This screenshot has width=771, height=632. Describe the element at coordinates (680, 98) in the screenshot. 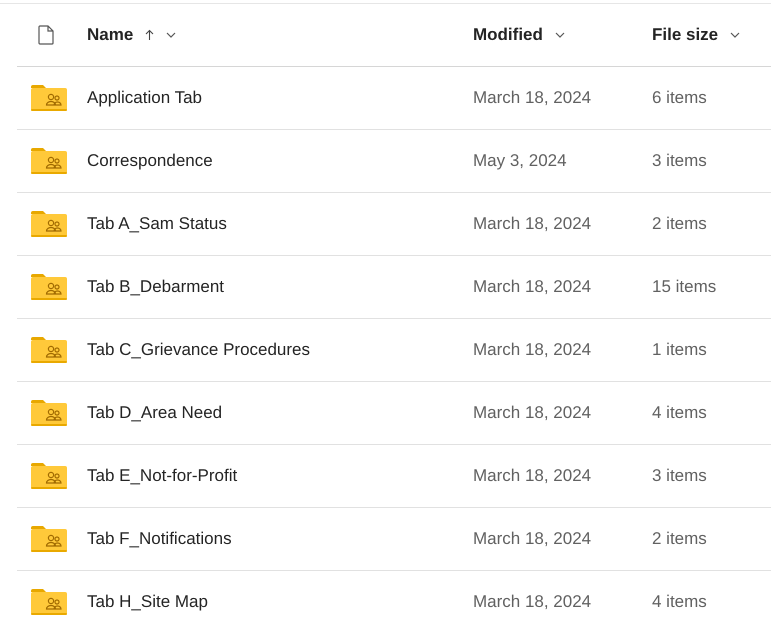

I see `item-count: 6 items` at that location.